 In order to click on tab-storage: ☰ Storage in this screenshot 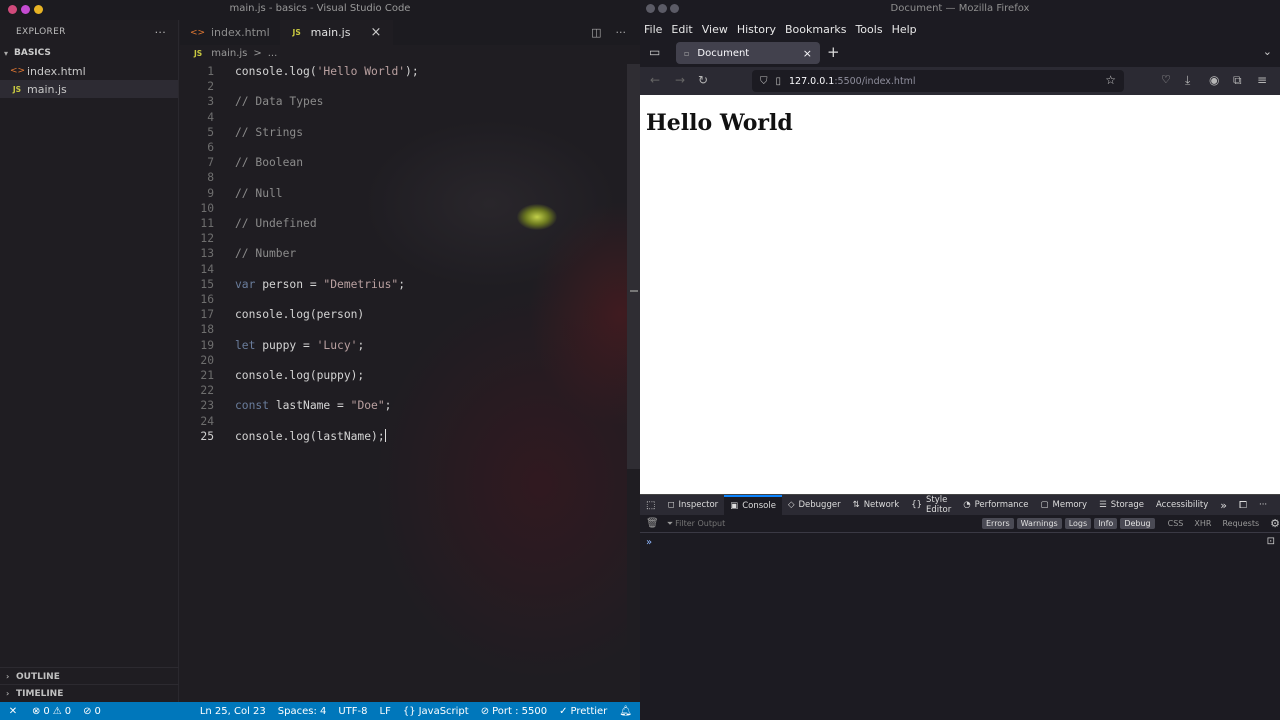, I will do `click(1121, 505)`.